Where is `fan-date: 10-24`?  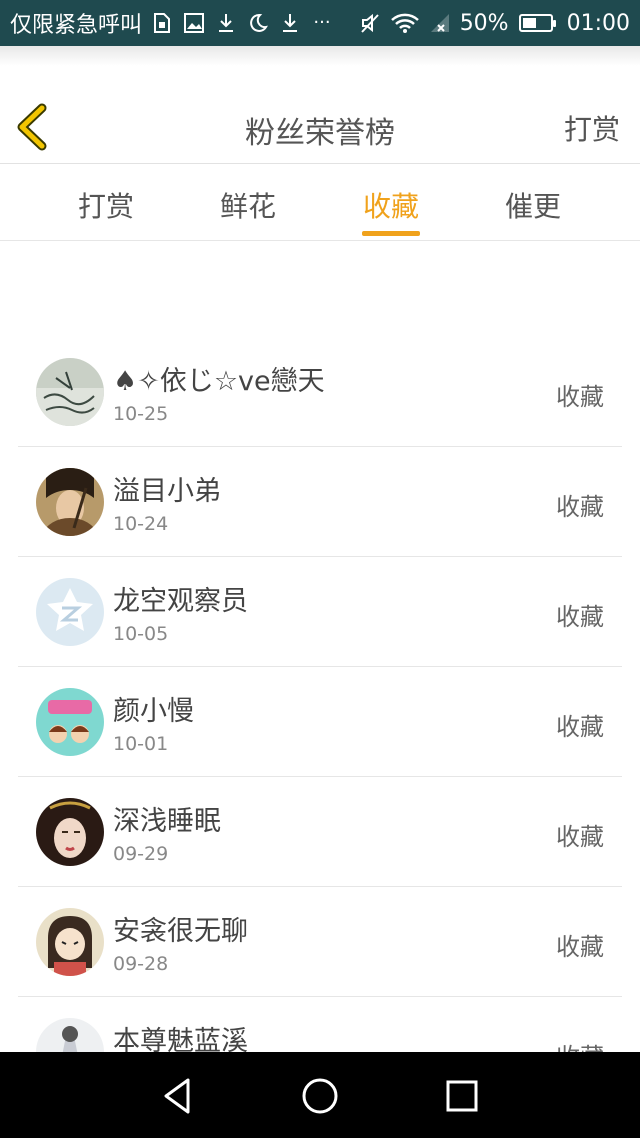 fan-date: 10-24 is located at coordinates (141, 524).